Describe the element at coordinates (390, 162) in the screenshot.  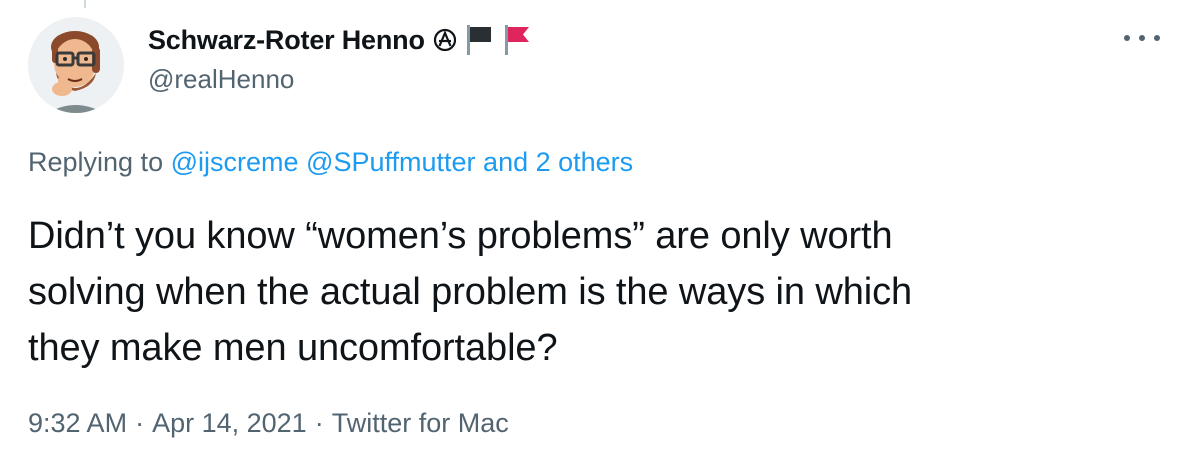
I see `mention-spuffmutter: @SPuffmutter` at that location.